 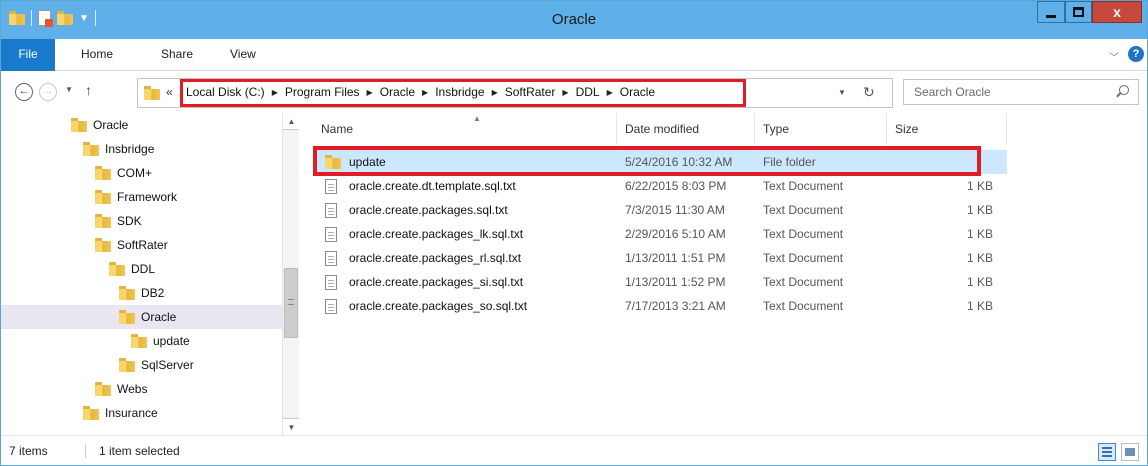 I want to click on scroll-up-icon: ▲, so click(x=291, y=121).